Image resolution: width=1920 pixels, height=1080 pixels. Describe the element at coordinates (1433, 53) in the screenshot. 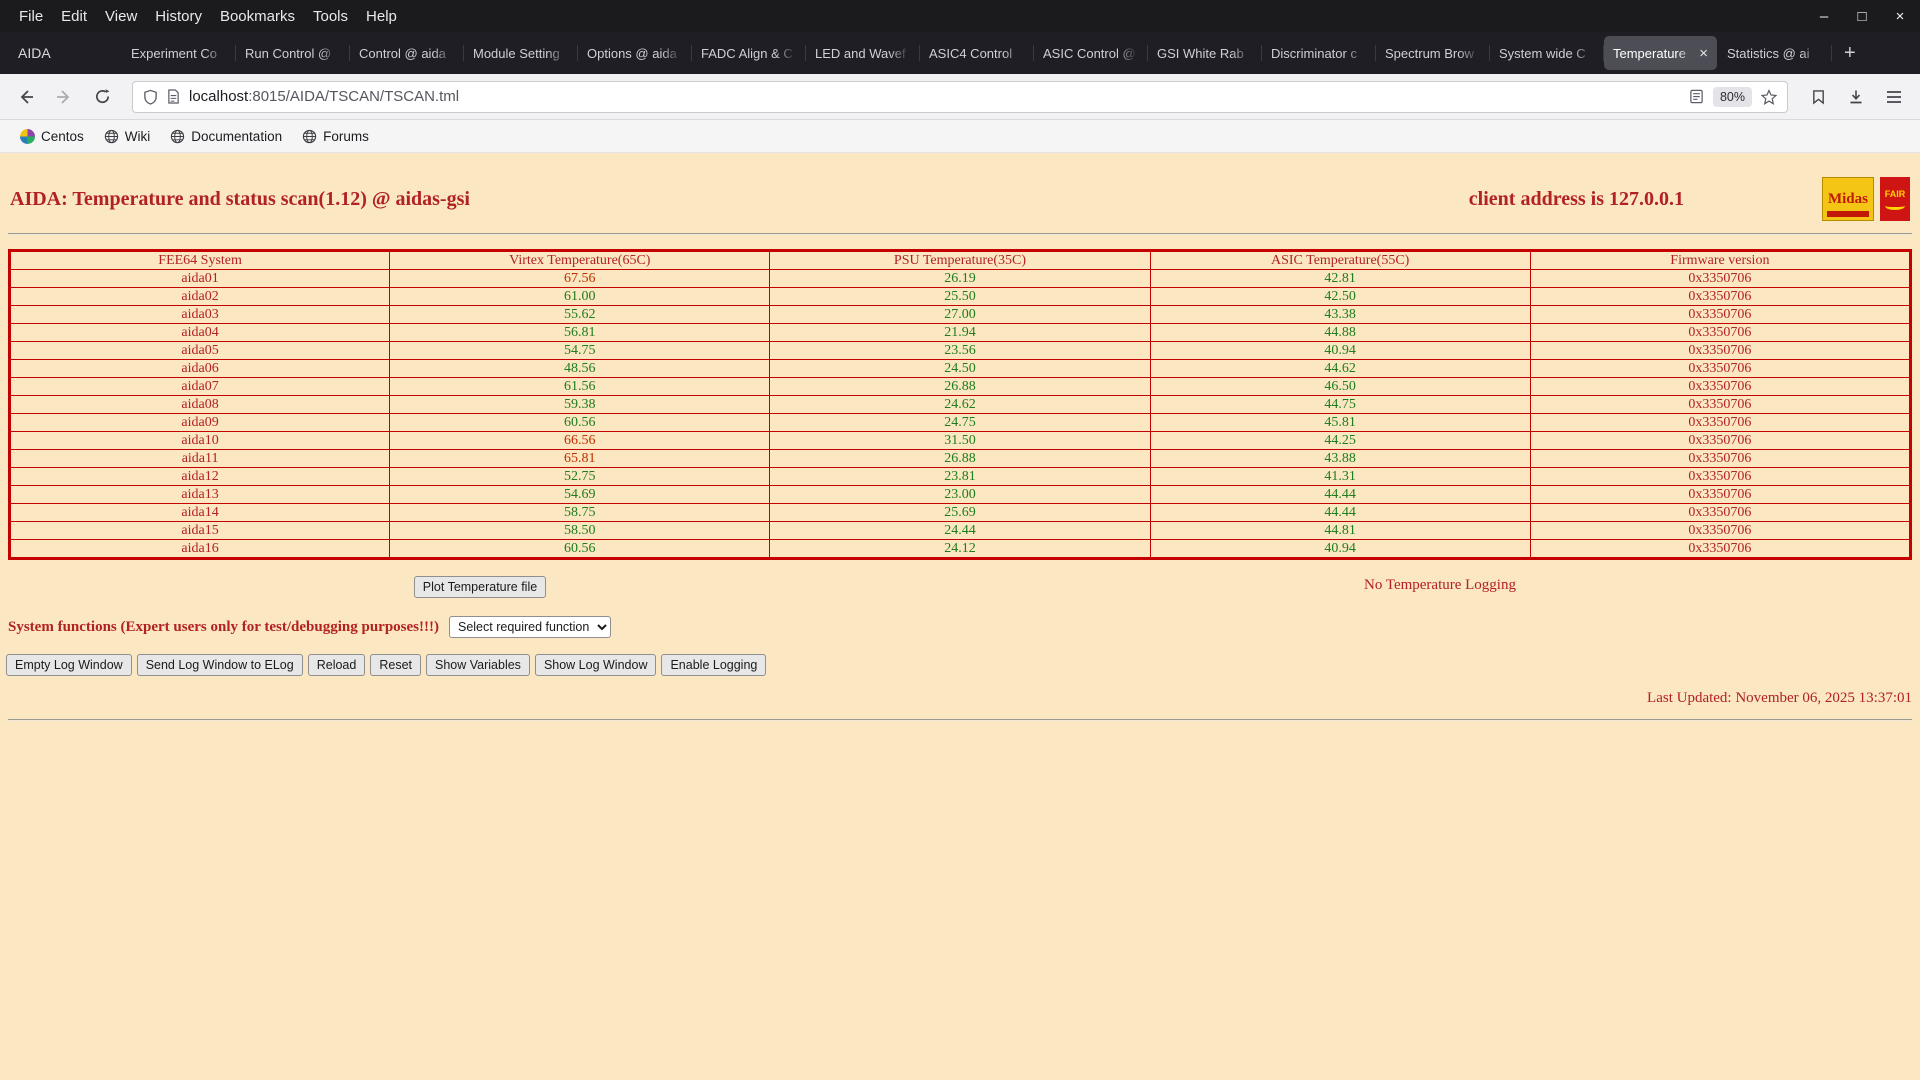

I see `tab-spectrum-brow: Spectrum Brow` at that location.